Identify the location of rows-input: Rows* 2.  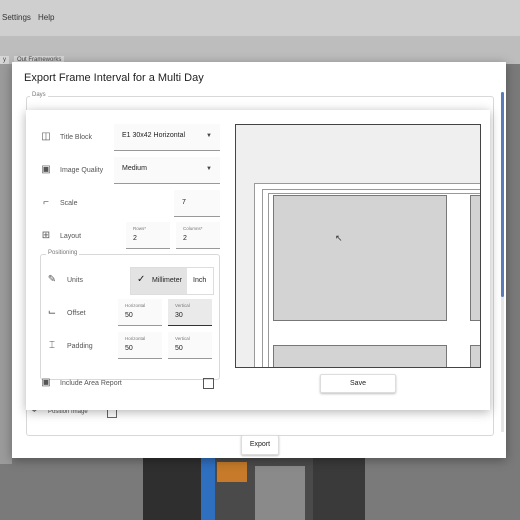
(148, 235).